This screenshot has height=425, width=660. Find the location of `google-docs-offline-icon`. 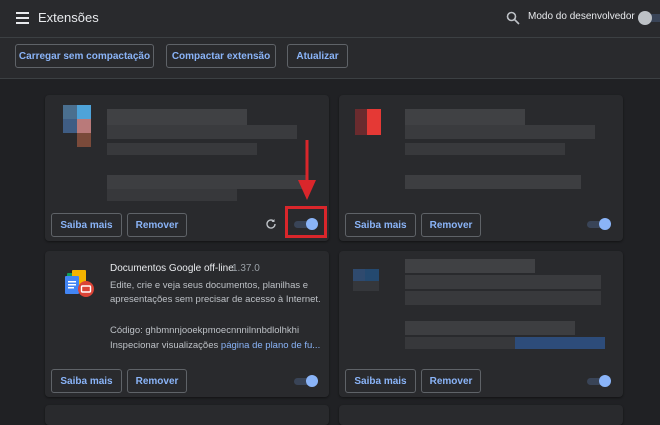

google-docs-offline-icon is located at coordinates (79, 283).